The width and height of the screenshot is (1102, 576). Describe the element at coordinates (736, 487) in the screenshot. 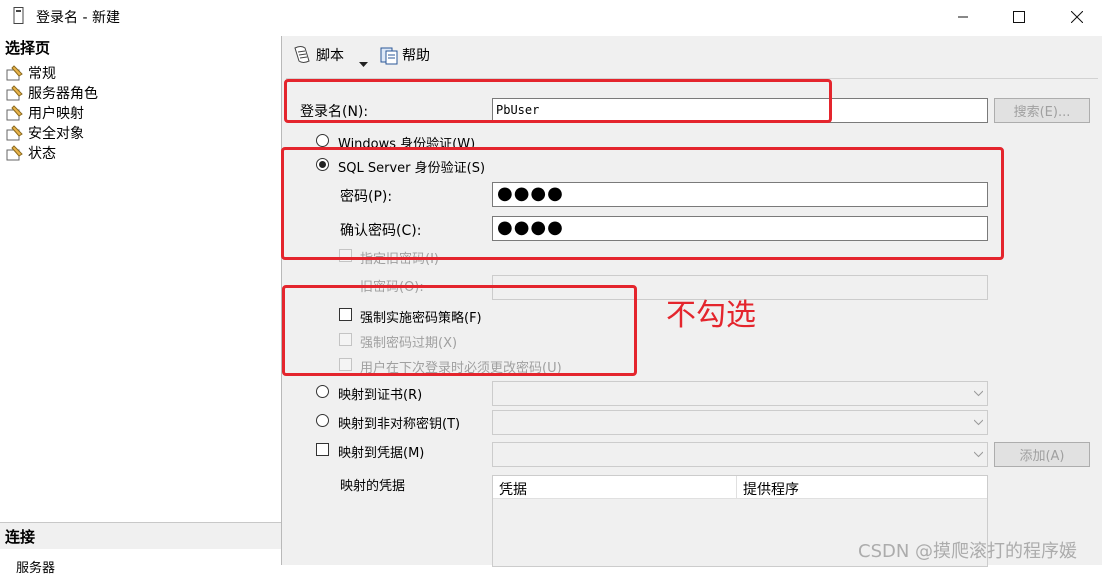

I see `column-divider` at that location.